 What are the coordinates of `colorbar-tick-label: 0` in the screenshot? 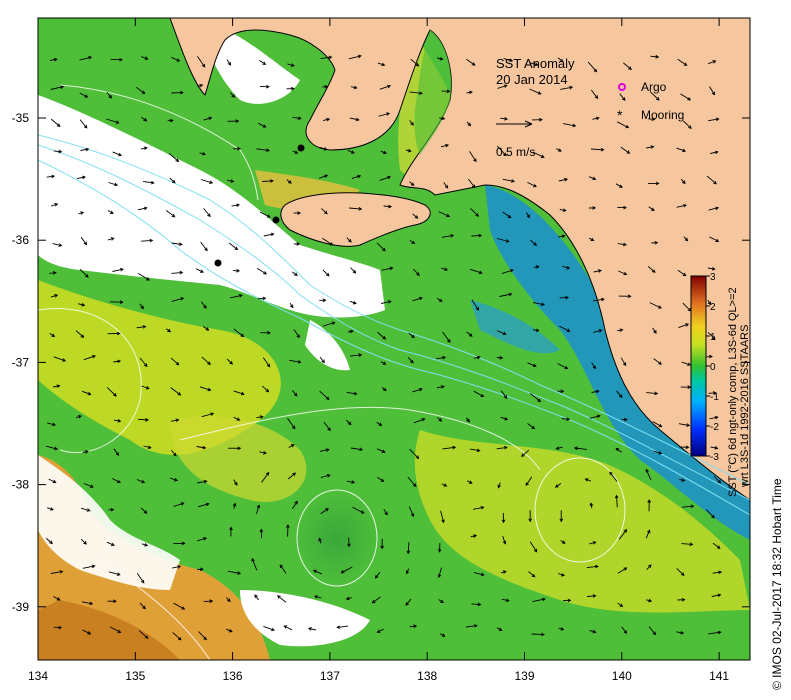 It's located at (713, 367).